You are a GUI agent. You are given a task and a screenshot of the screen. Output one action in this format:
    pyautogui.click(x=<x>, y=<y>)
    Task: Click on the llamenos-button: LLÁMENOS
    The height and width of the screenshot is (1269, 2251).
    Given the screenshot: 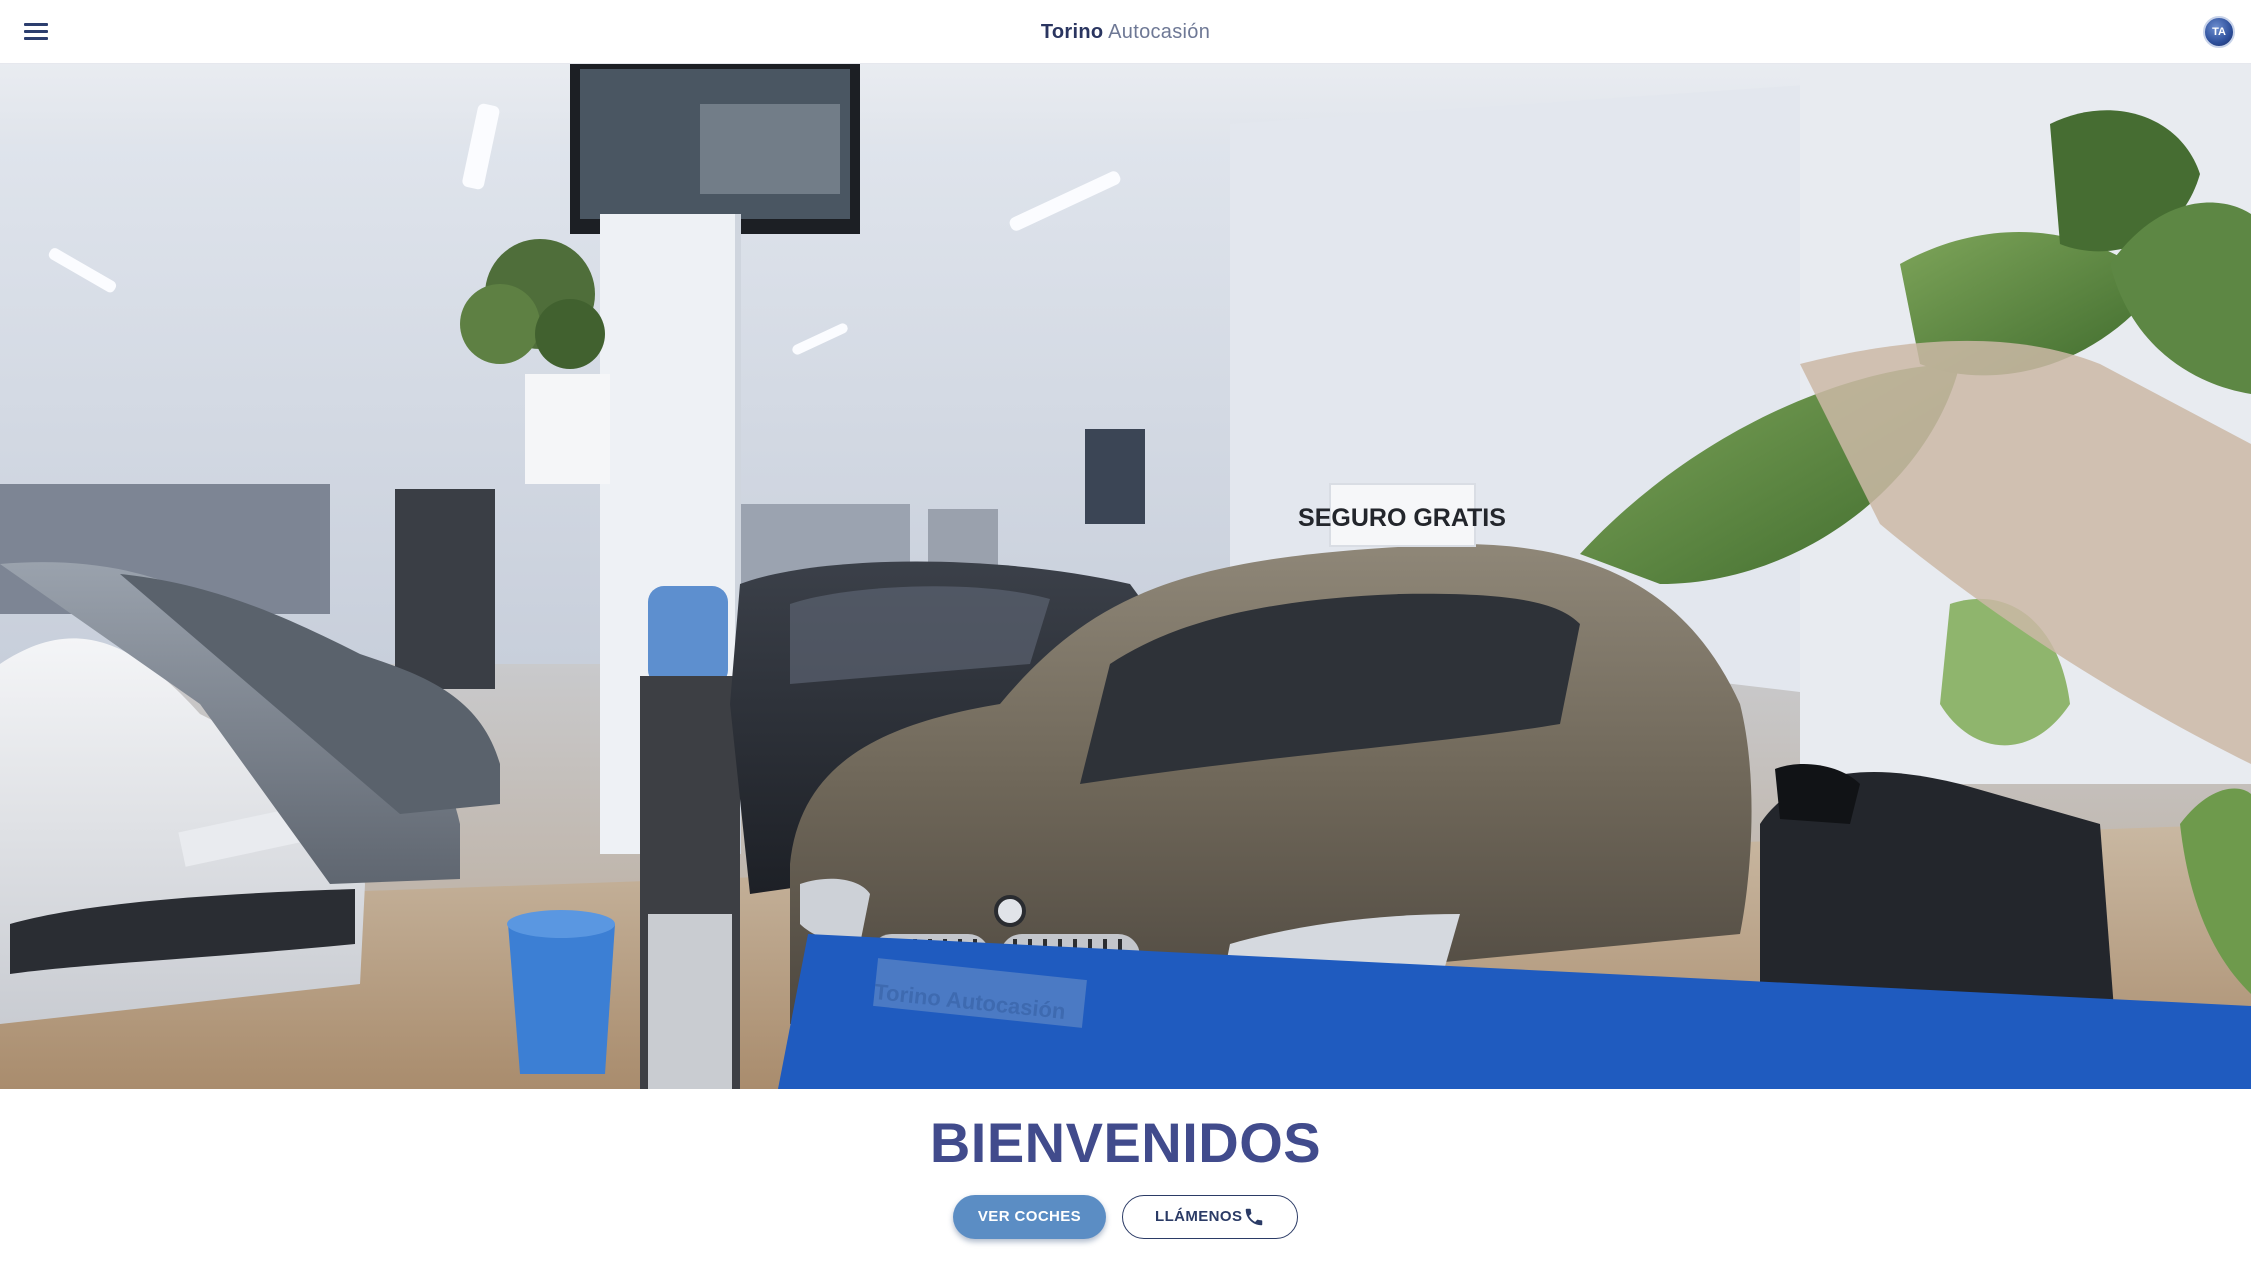 What is the action you would take?
    pyautogui.click(x=1210, y=1217)
    